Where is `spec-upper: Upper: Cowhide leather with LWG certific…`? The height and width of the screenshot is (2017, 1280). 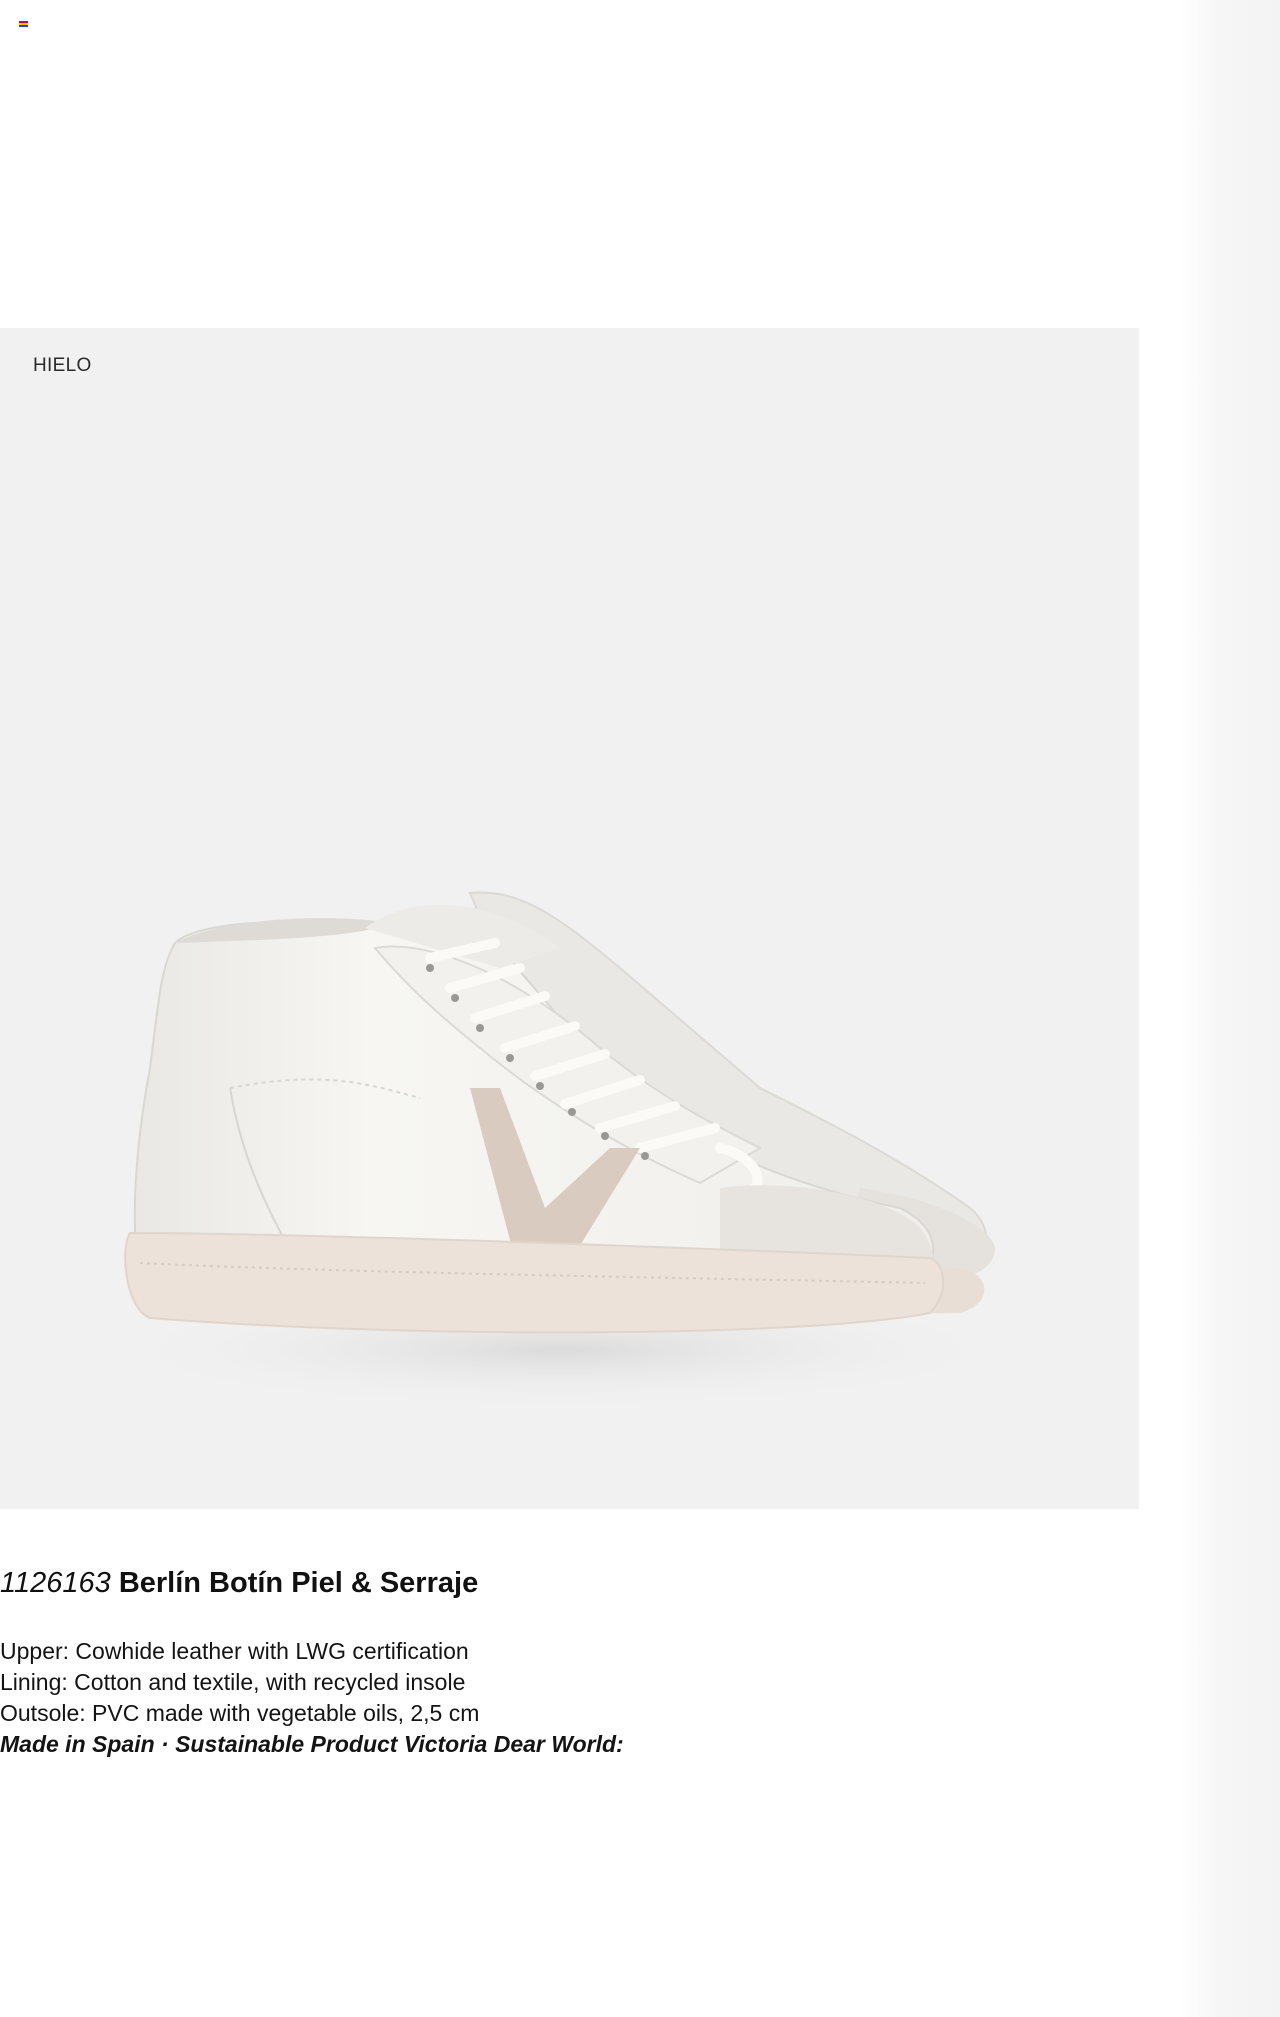
spec-upper: Upper: Cowhide leather with LWG certific… is located at coordinates (234, 1651).